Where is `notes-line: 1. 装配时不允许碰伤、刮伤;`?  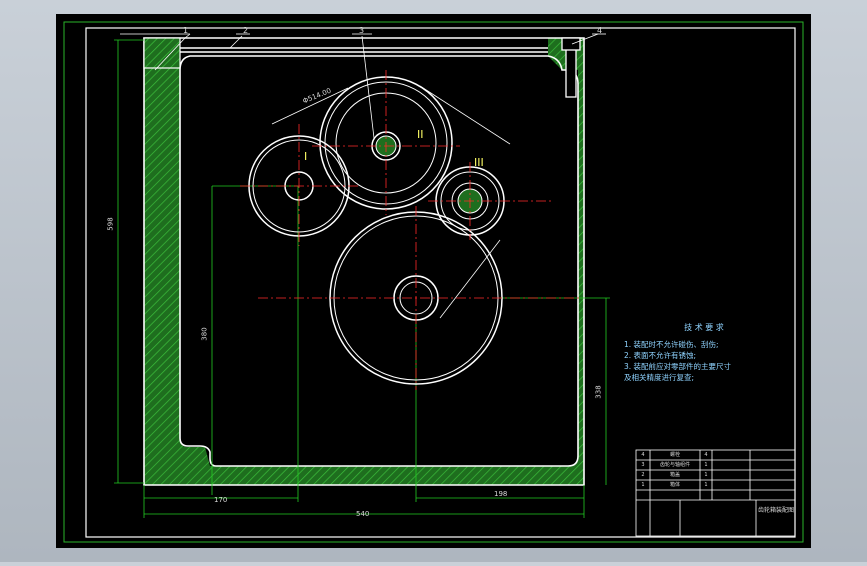
notes-line: 1. 装配时不允许碰伤、刮伤; is located at coordinates (671, 344).